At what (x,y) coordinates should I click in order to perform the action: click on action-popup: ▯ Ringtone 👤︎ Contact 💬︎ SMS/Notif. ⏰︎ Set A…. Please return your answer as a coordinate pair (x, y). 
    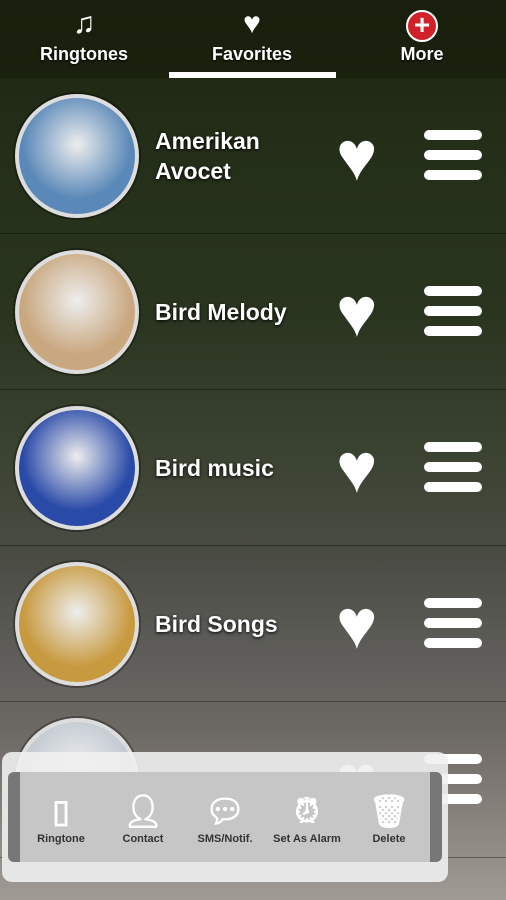
    Looking at the image, I should click on (225, 817).